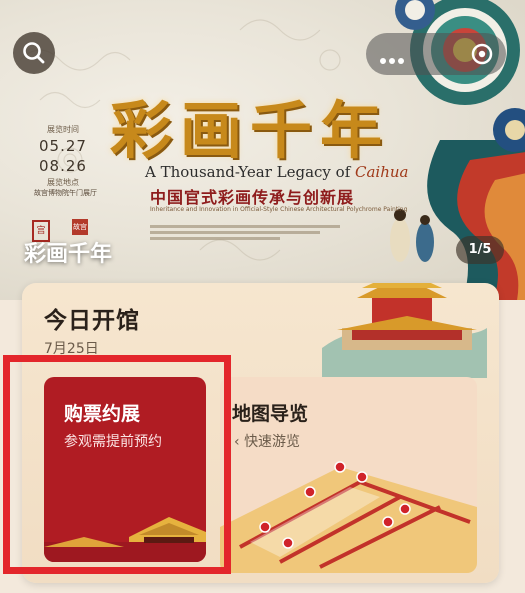  I want to click on palace-illustration, so click(404, 330).